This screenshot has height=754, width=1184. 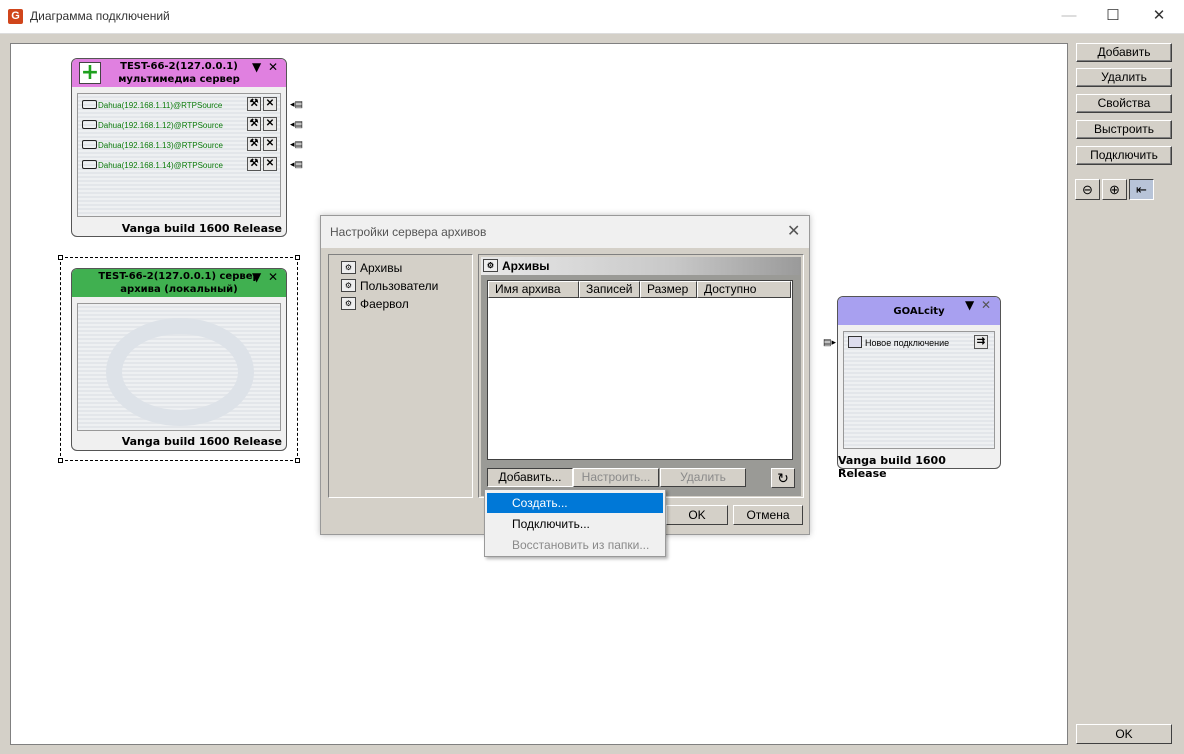 I want to click on node-subtitle: архива (локальный), so click(x=179, y=289).